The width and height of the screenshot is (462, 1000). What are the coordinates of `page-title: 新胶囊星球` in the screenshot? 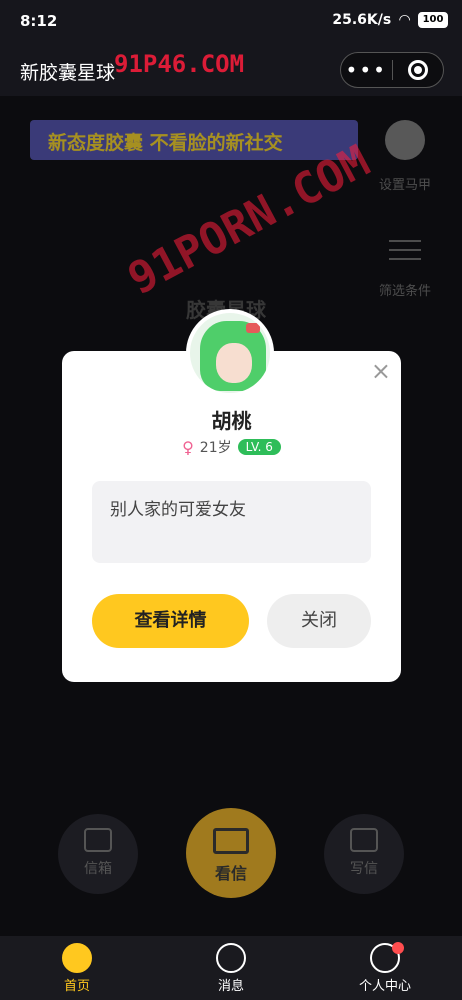 It's located at (68, 73).